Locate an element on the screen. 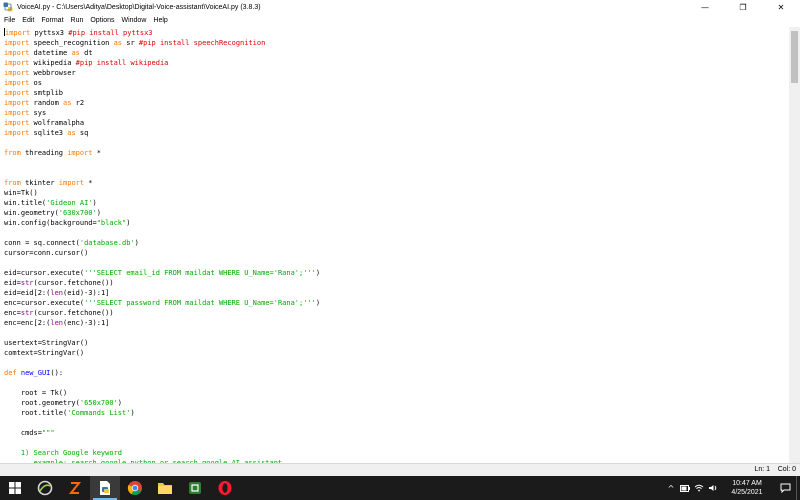 The image size is (800, 500). minimize-button: — is located at coordinates (705, 7).